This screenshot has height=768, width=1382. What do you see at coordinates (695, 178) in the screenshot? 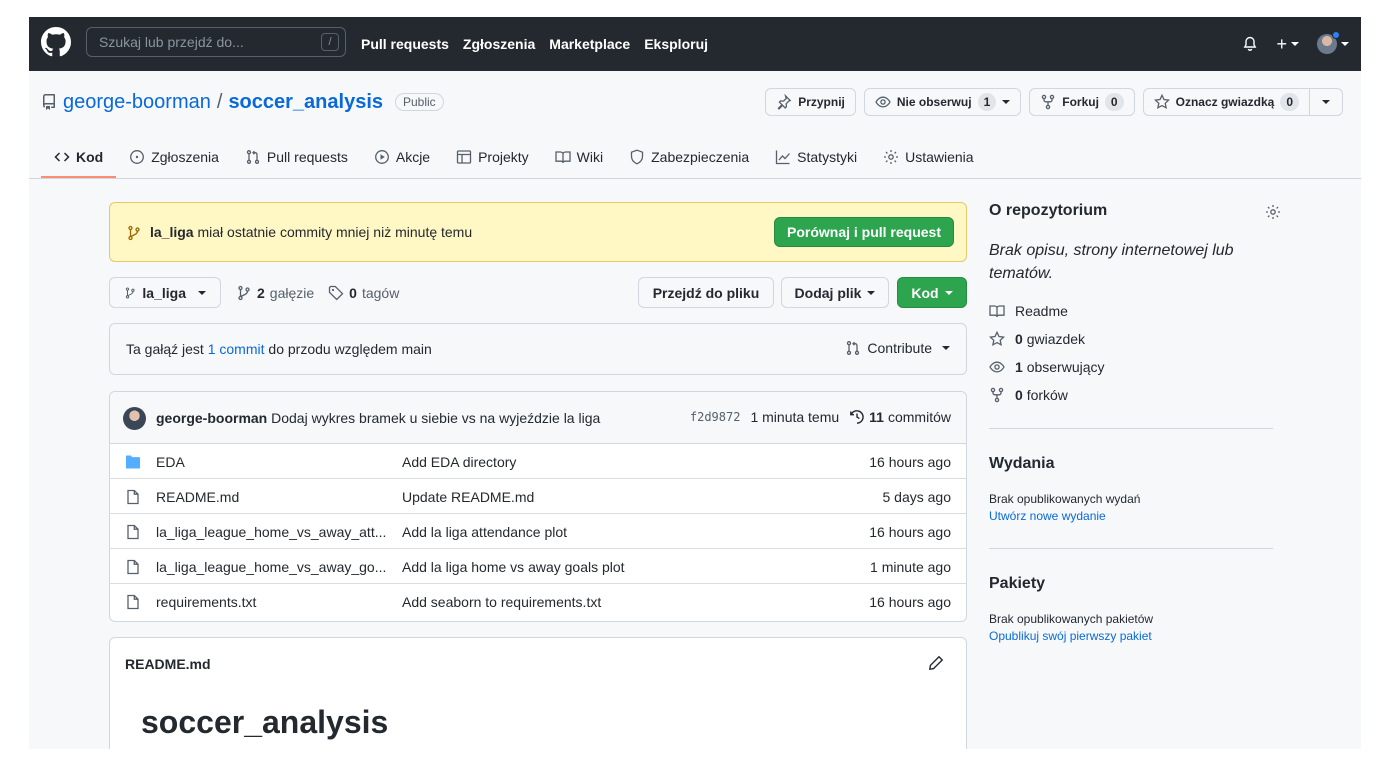
I see `tabs-divider` at bounding box center [695, 178].